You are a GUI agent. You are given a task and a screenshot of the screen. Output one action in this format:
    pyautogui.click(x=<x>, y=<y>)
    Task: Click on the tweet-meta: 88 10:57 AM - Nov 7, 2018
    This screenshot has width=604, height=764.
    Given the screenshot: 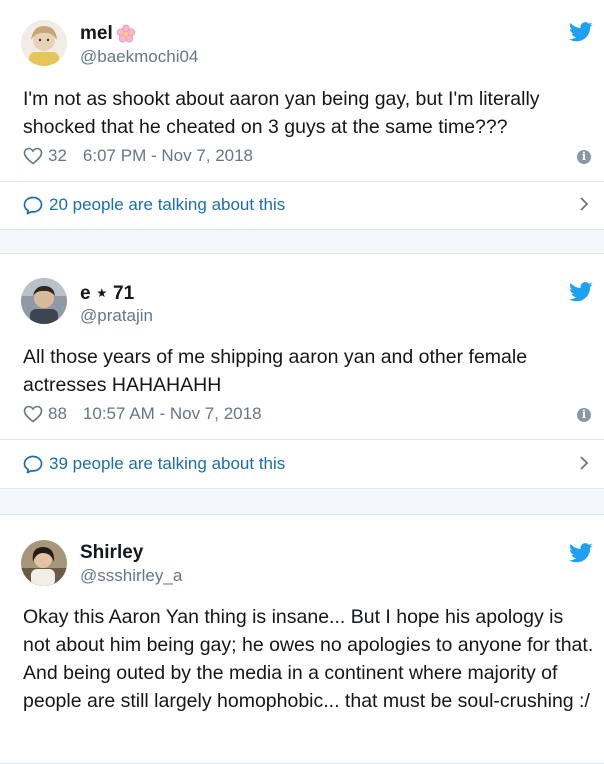 What is the action you would take?
    pyautogui.click(x=142, y=414)
    